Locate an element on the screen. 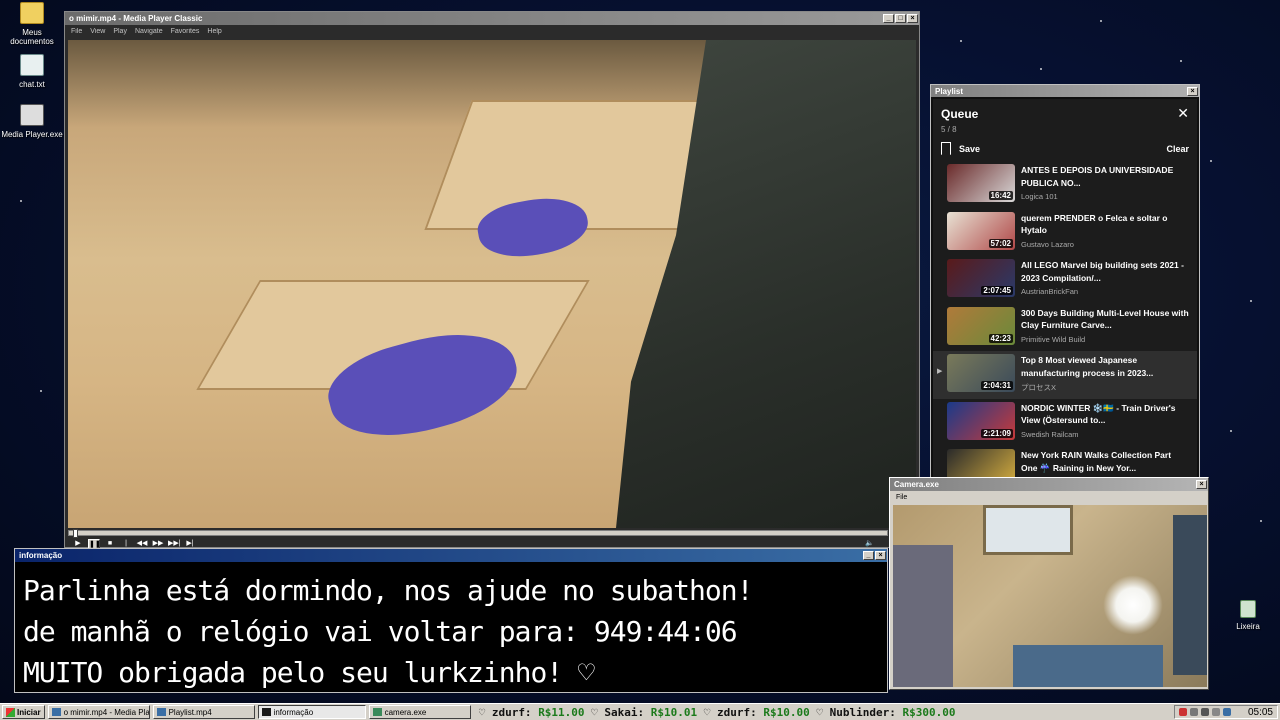 The height and width of the screenshot is (720, 1280). save-button: Save is located at coordinates (1053, 148).